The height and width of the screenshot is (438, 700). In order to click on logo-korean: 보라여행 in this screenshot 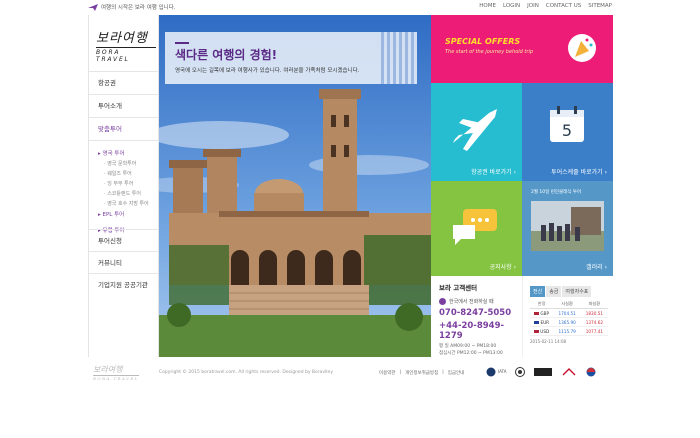, I will do `click(122, 38)`.